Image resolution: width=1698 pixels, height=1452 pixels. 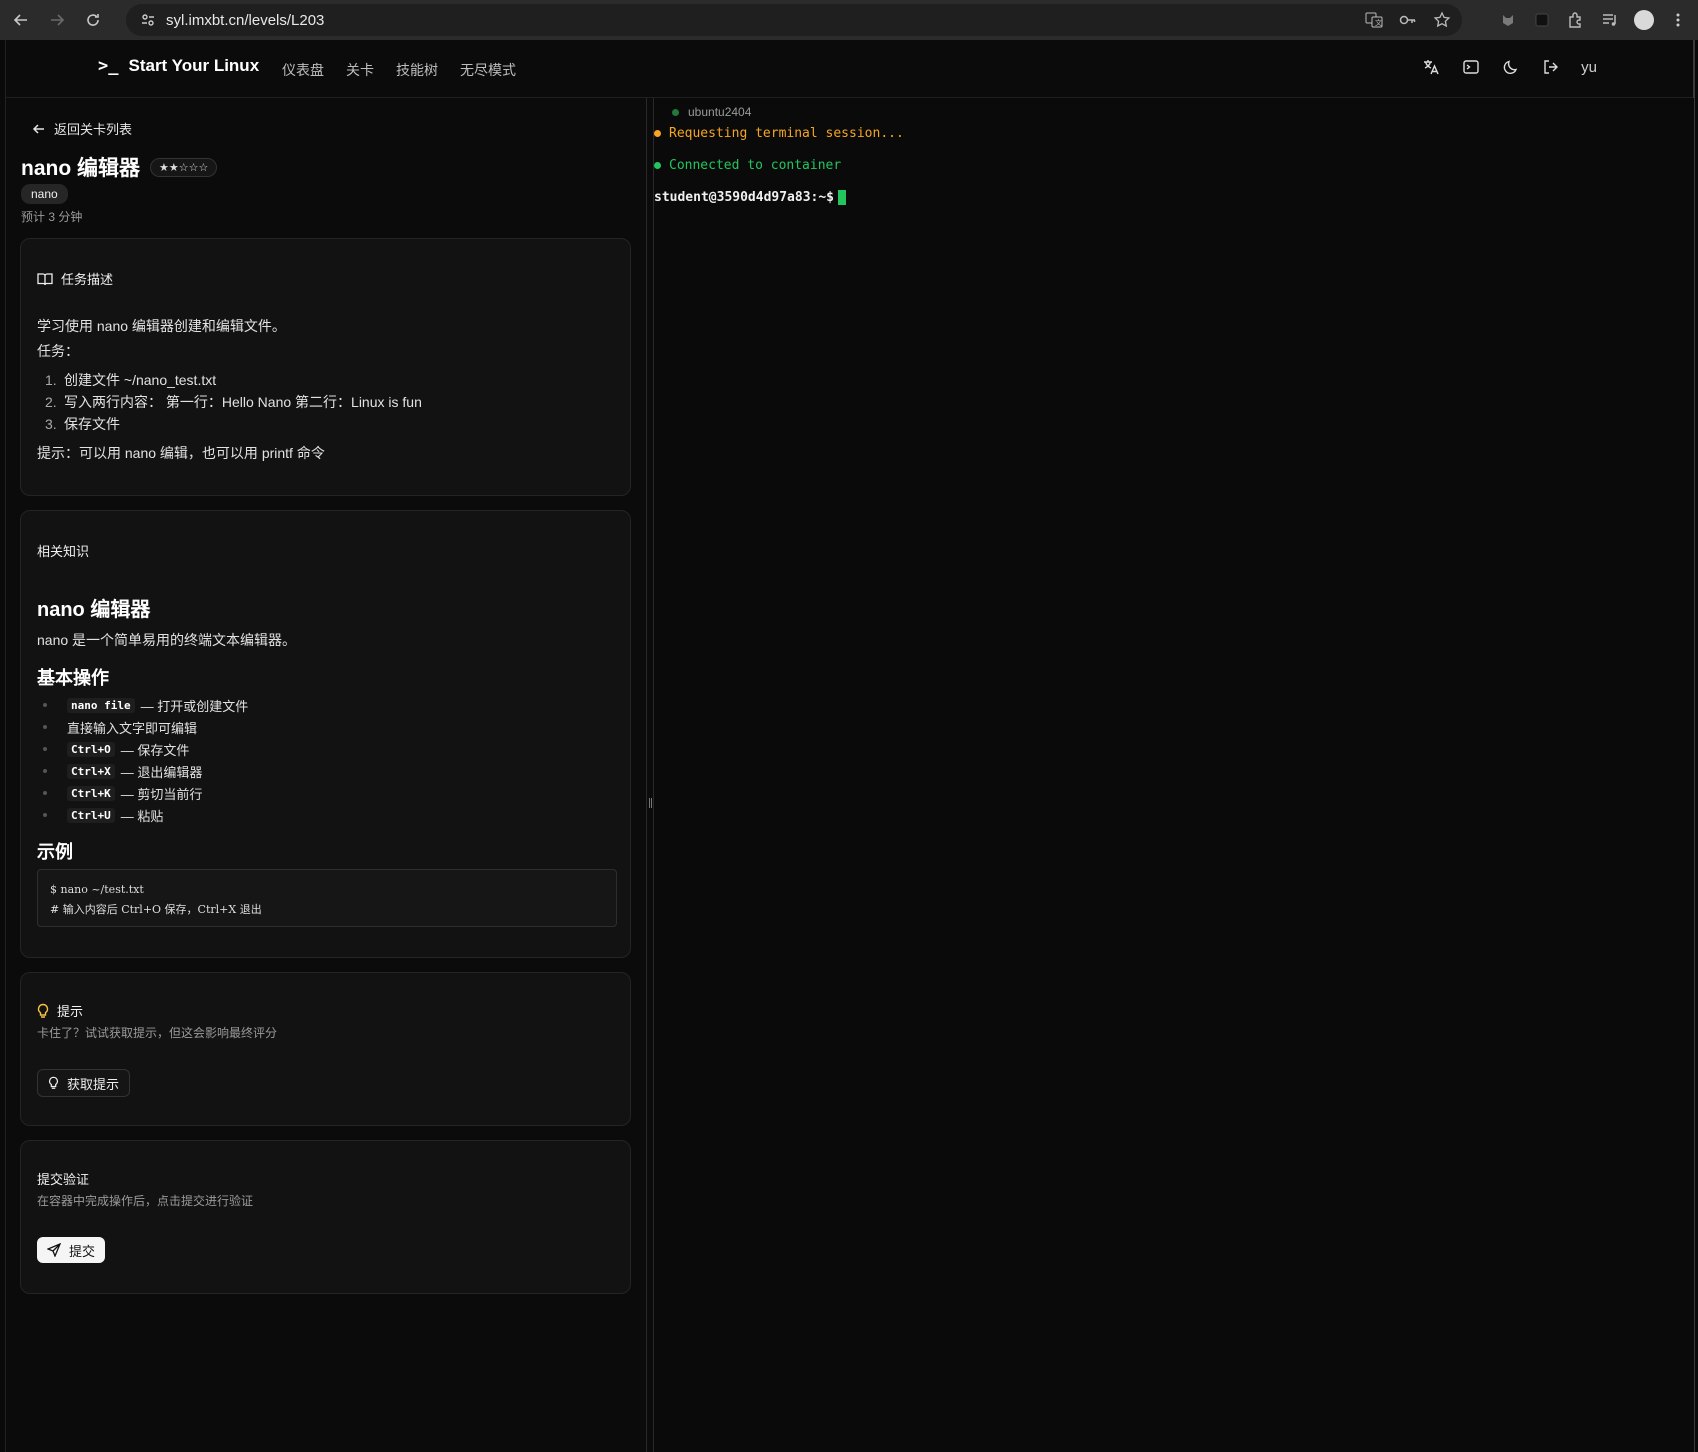 I want to click on forward-arrow-icon, so click(x=57, y=20).